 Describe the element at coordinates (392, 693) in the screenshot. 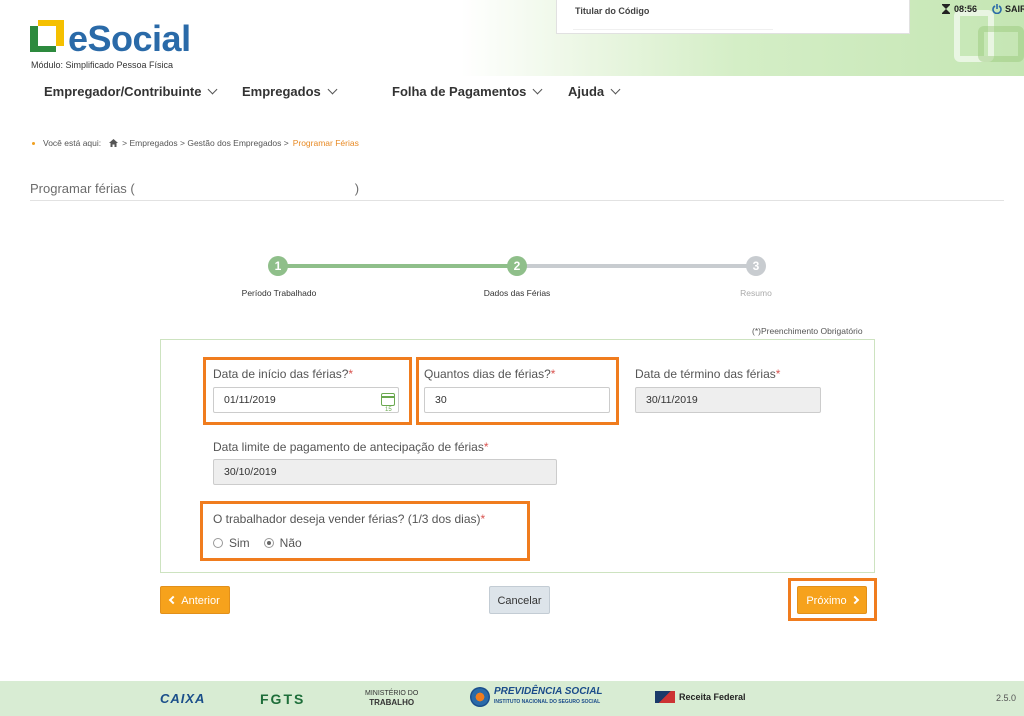

I see `ministry-line1: MINISTÉRIO DO` at that location.